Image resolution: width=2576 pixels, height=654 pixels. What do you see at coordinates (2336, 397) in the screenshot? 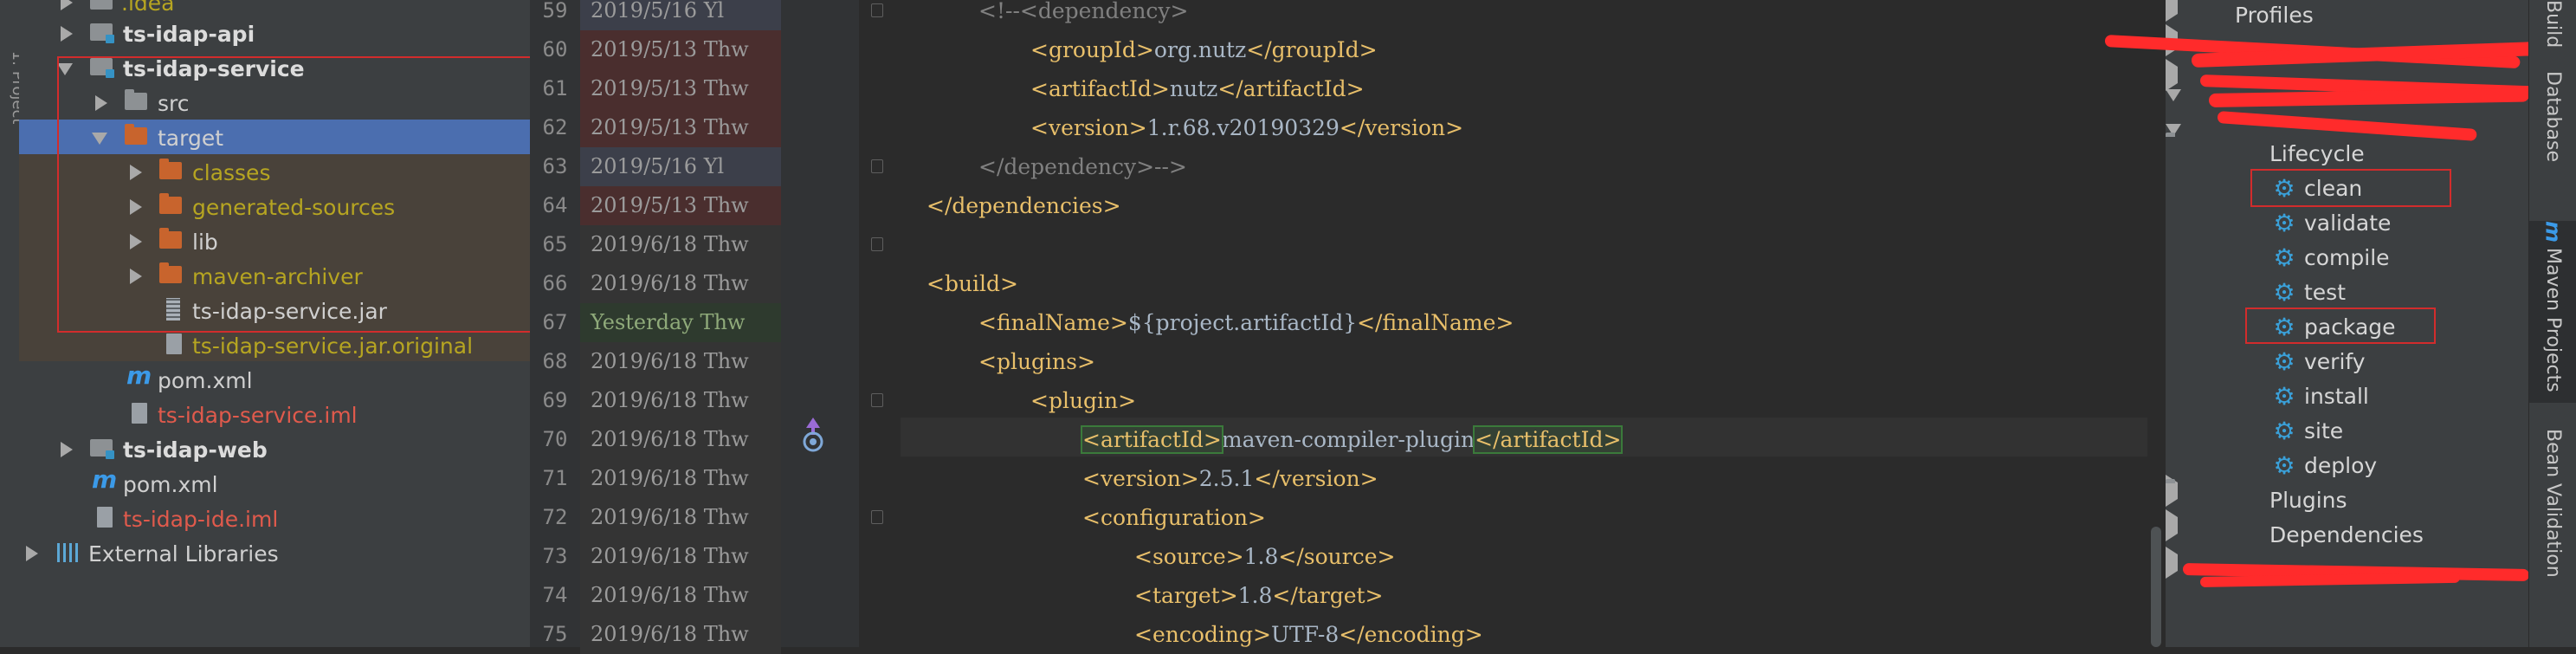
I see `maven-goal-label: install` at bounding box center [2336, 397].